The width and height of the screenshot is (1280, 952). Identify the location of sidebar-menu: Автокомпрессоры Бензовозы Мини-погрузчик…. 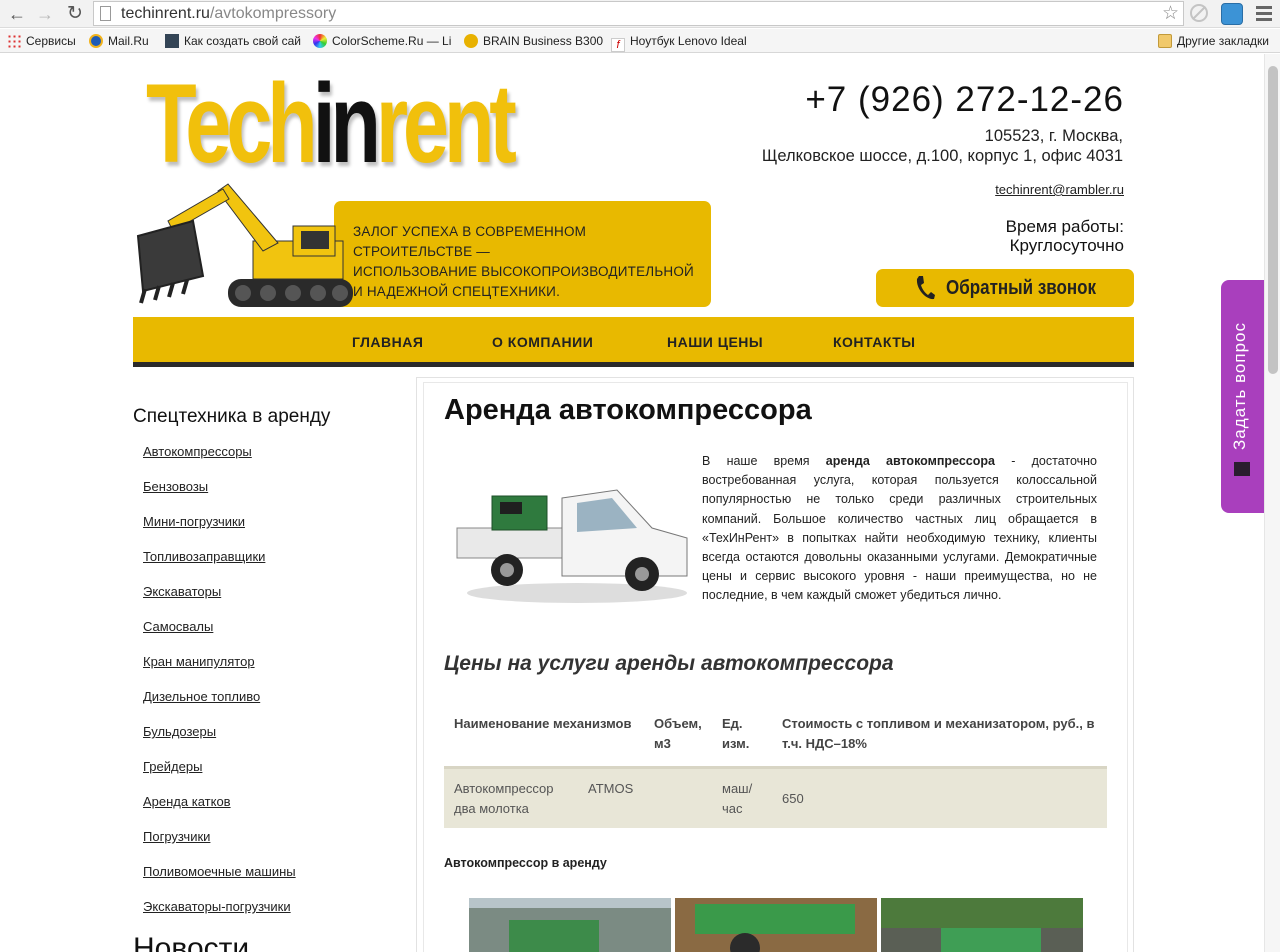
(219, 689).